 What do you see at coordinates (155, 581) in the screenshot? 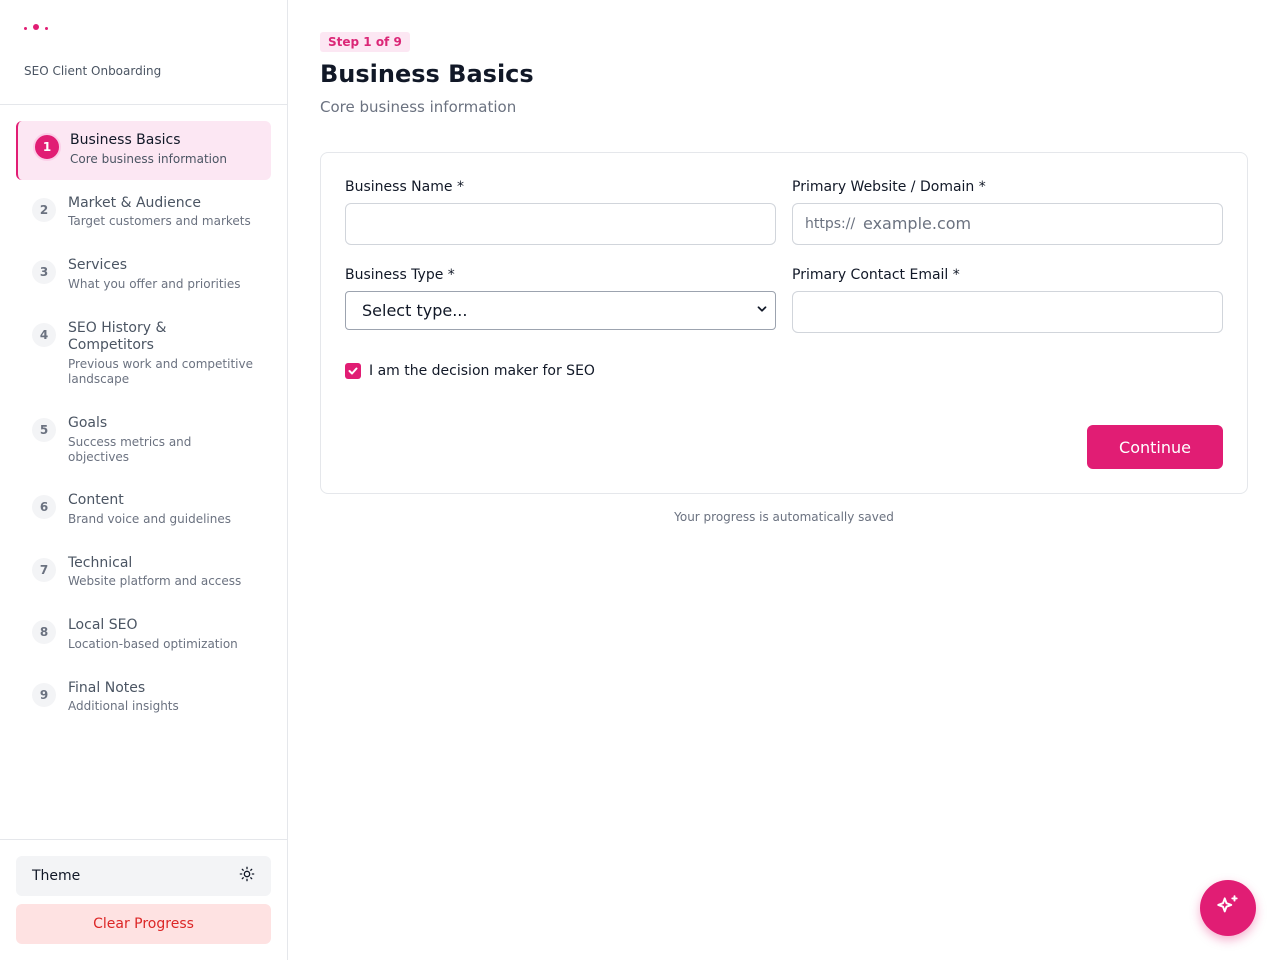
I see `step-desc: Website platform and access` at bounding box center [155, 581].